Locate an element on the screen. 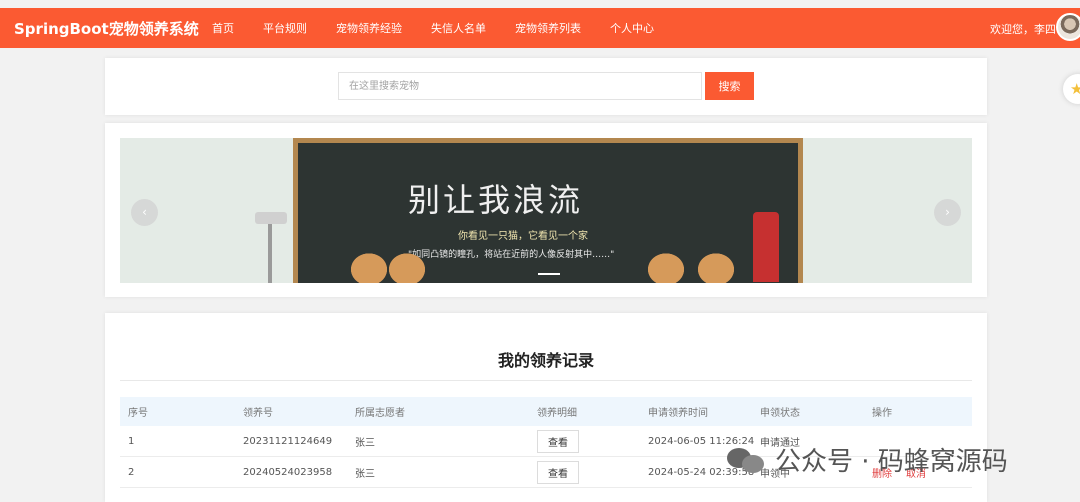  avatar is located at coordinates (1068, 27).